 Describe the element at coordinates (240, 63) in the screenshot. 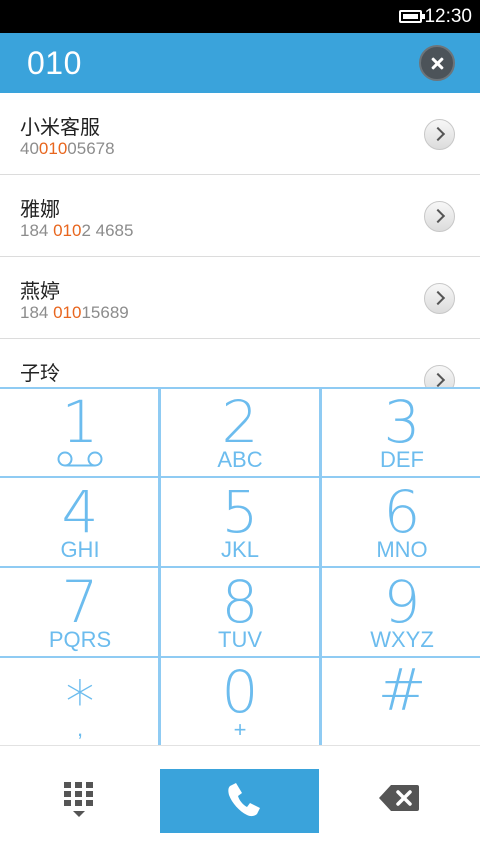

I see `dialer-header: 010` at that location.